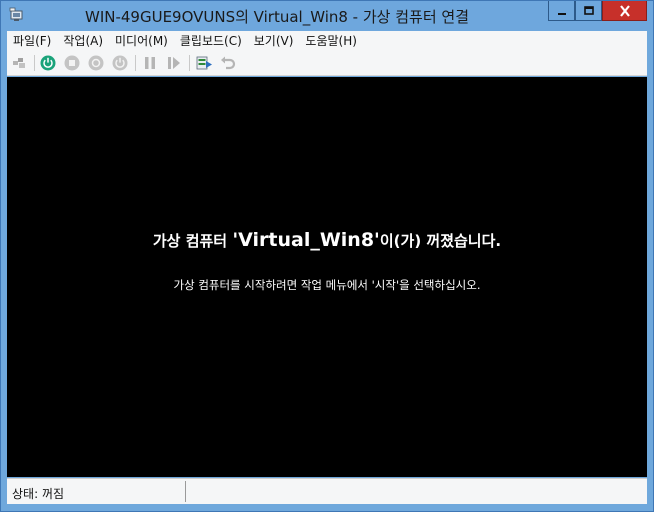  What do you see at coordinates (327, 285) in the screenshot?
I see `start-instruction: 가상 컴퓨터를 시작하려면 작업 메뉴에서 '시작'을 선택하십시오.` at bounding box center [327, 285].